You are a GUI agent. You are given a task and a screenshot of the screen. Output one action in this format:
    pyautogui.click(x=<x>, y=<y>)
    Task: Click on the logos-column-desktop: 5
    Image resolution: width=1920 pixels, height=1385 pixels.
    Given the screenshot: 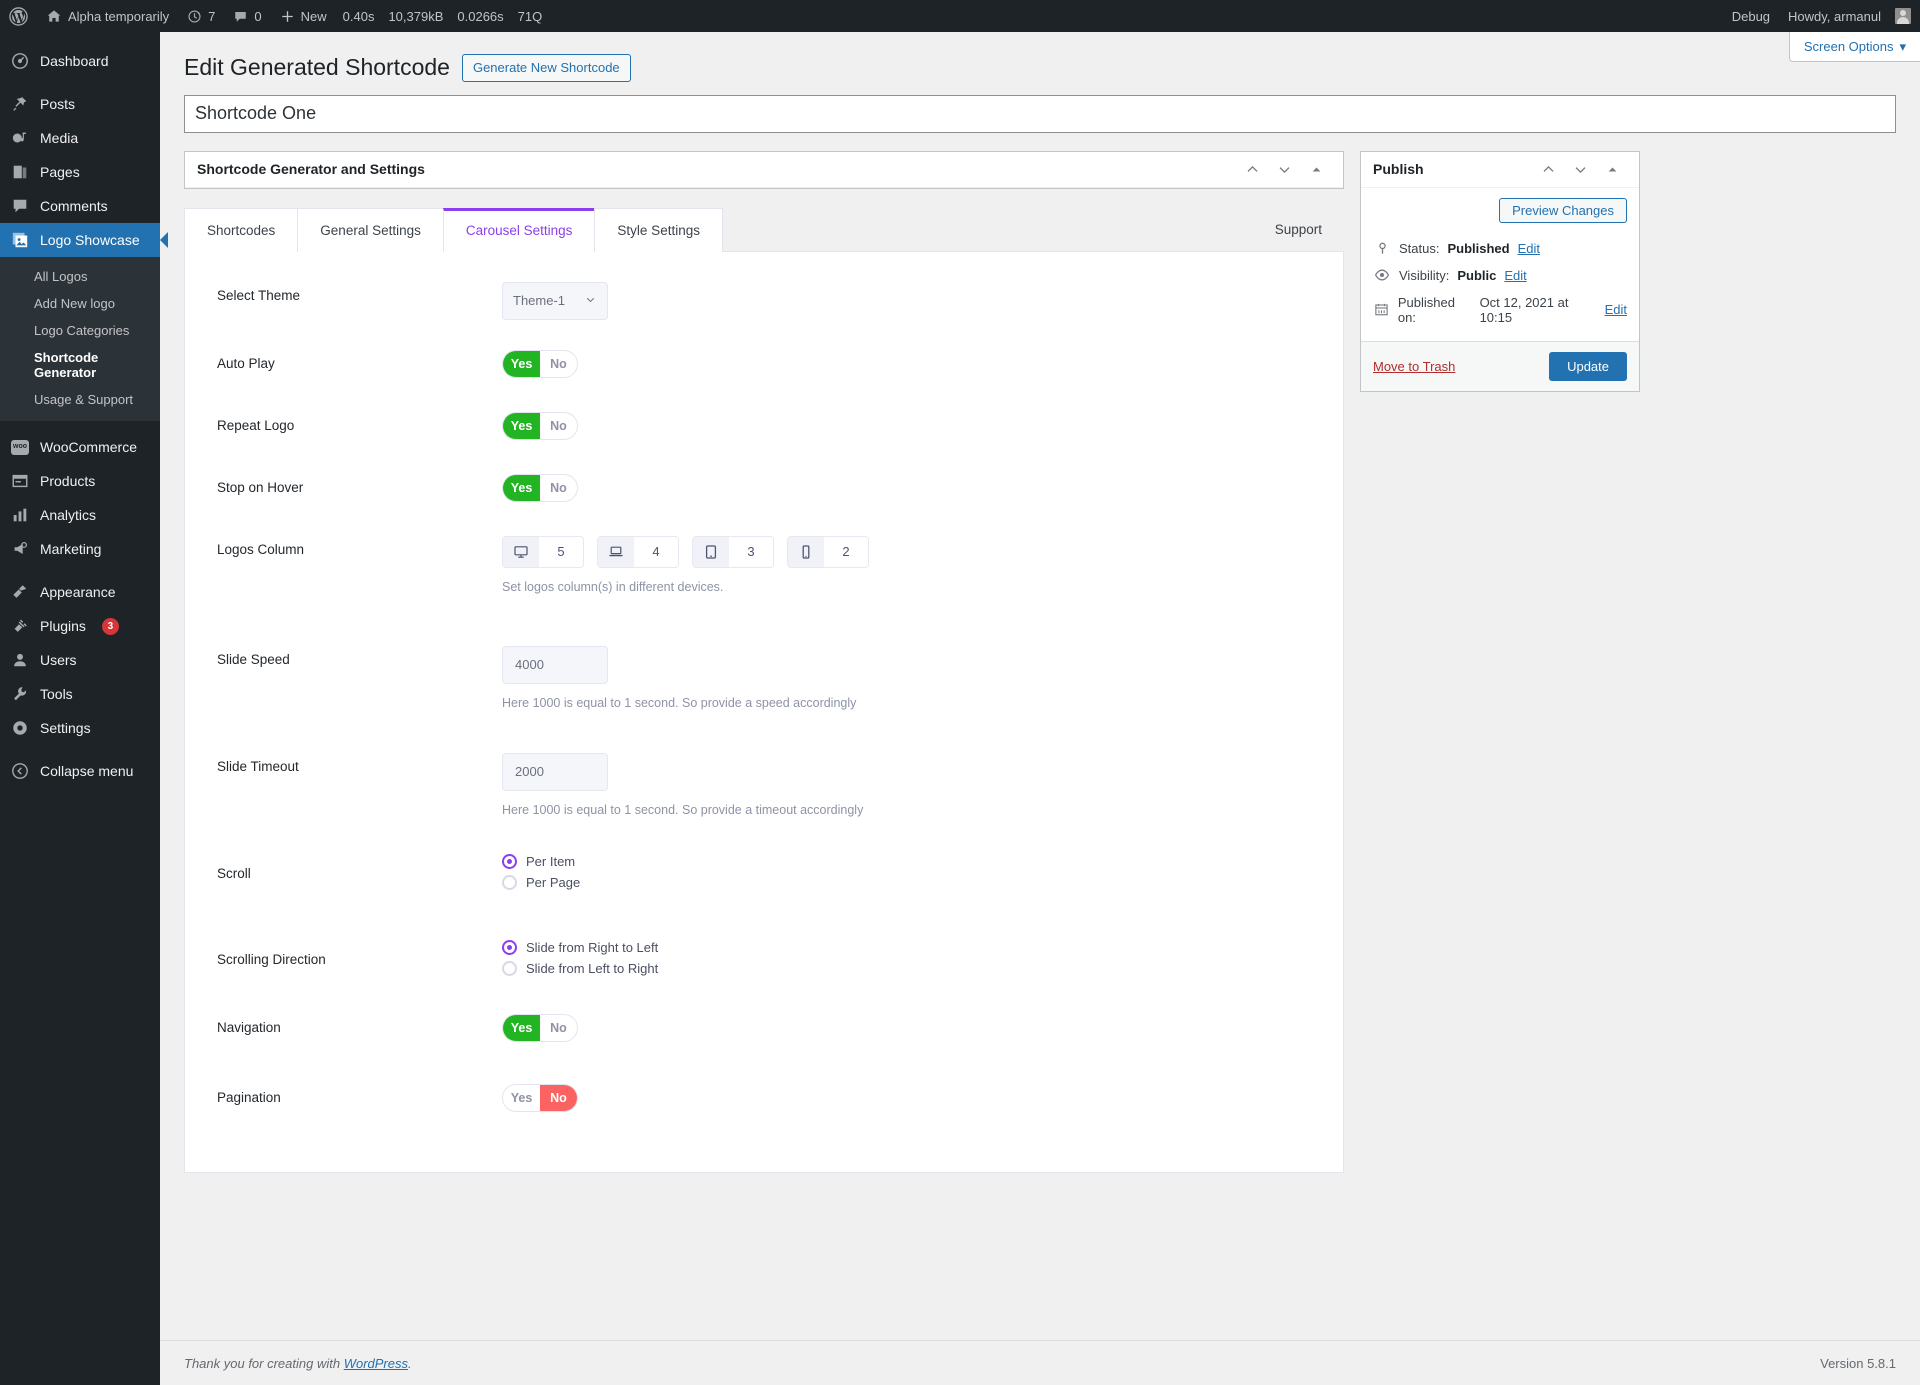 What is the action you would take?
    pyautogui.click(x=543, y=551)
    